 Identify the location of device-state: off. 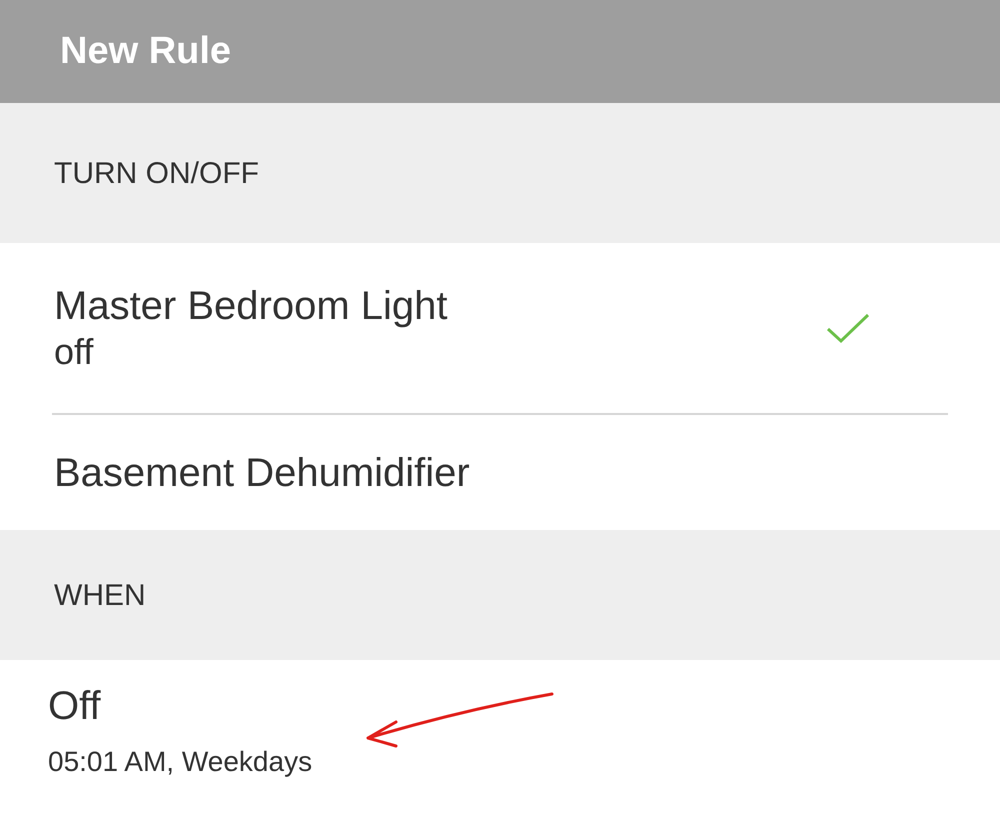
(74, 352).